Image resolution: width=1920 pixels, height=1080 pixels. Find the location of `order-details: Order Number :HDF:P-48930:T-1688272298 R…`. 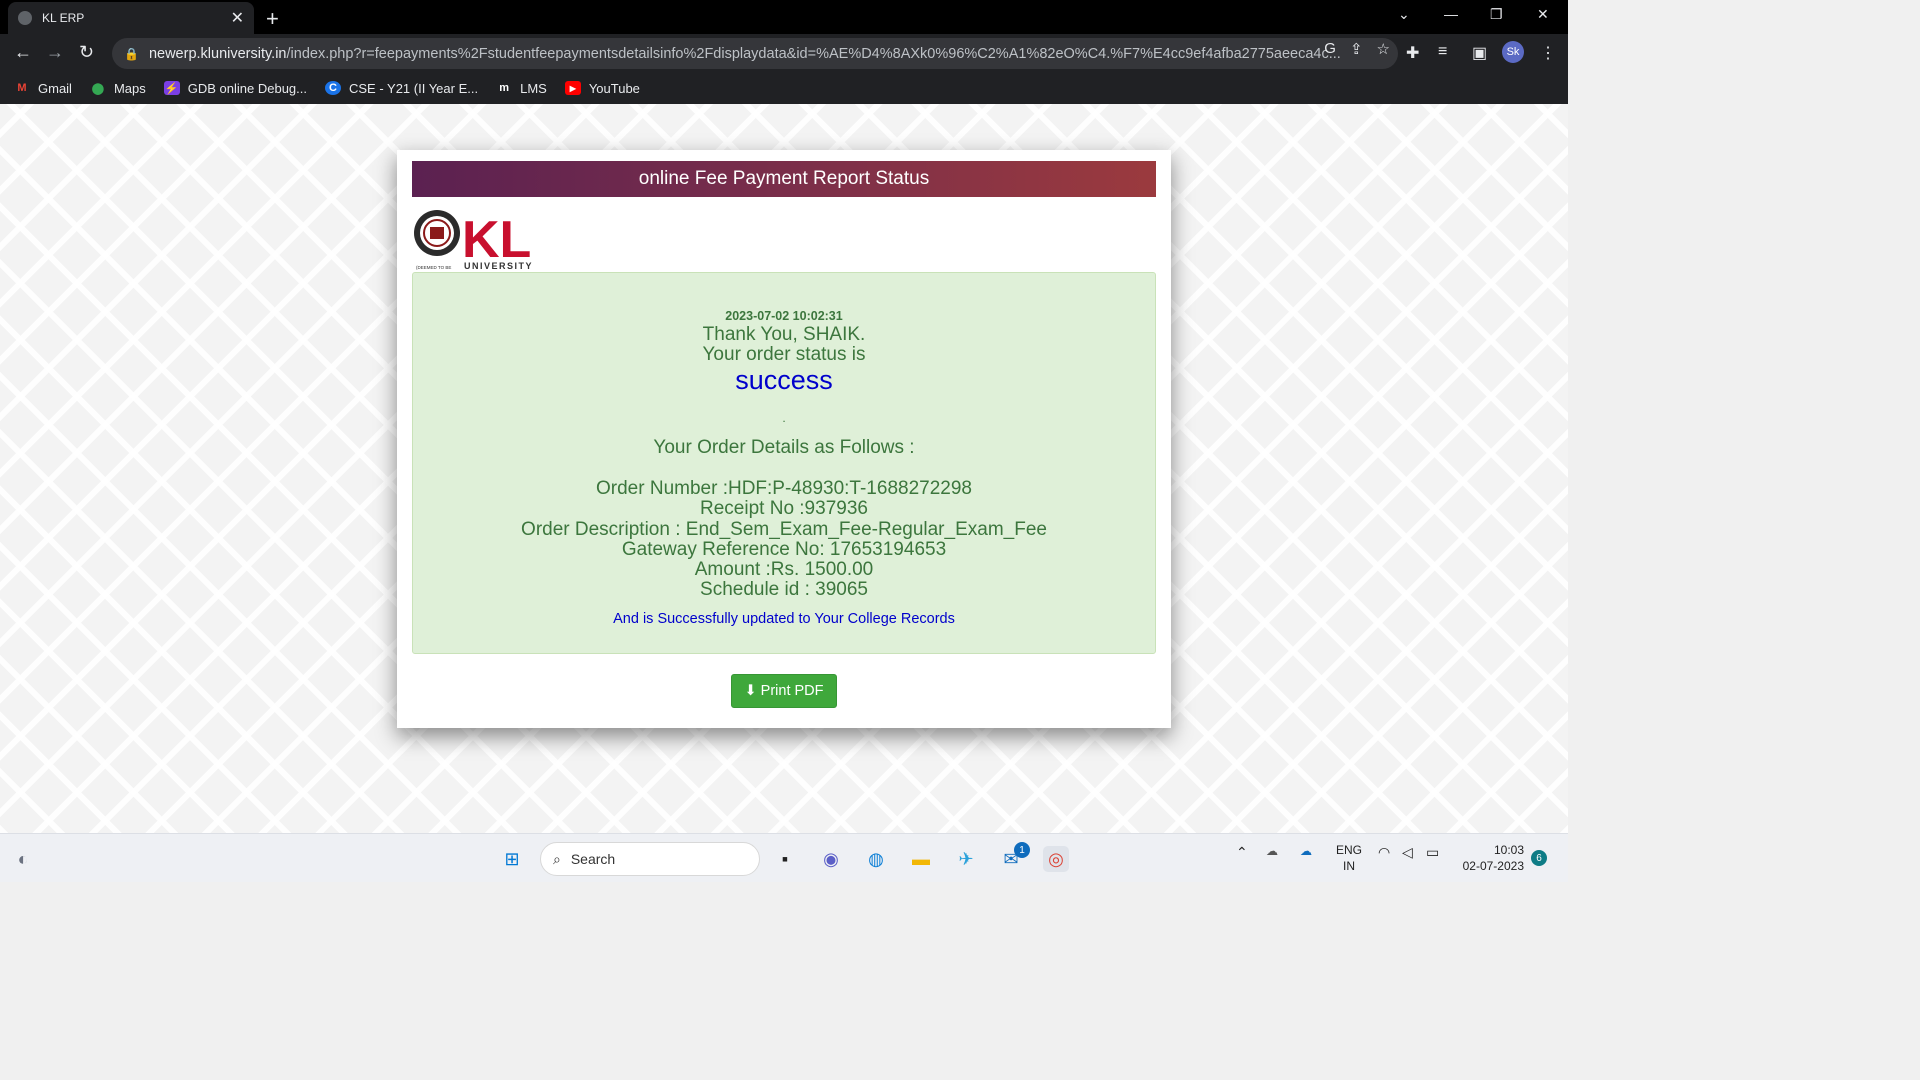

order-details: Order Number :HDF:P-48930:T-1688272298 R… is located at coordinates (784, 539).